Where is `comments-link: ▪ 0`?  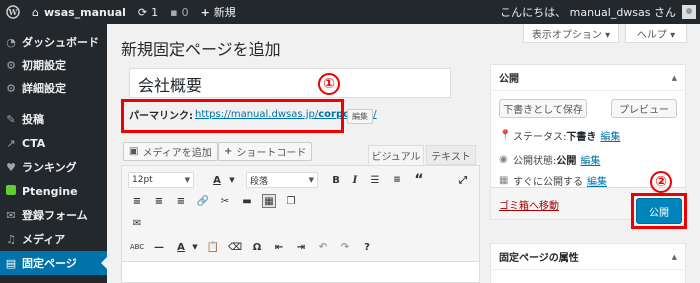
comments-link: ▪ 0 is located at coordinates (179, 12).